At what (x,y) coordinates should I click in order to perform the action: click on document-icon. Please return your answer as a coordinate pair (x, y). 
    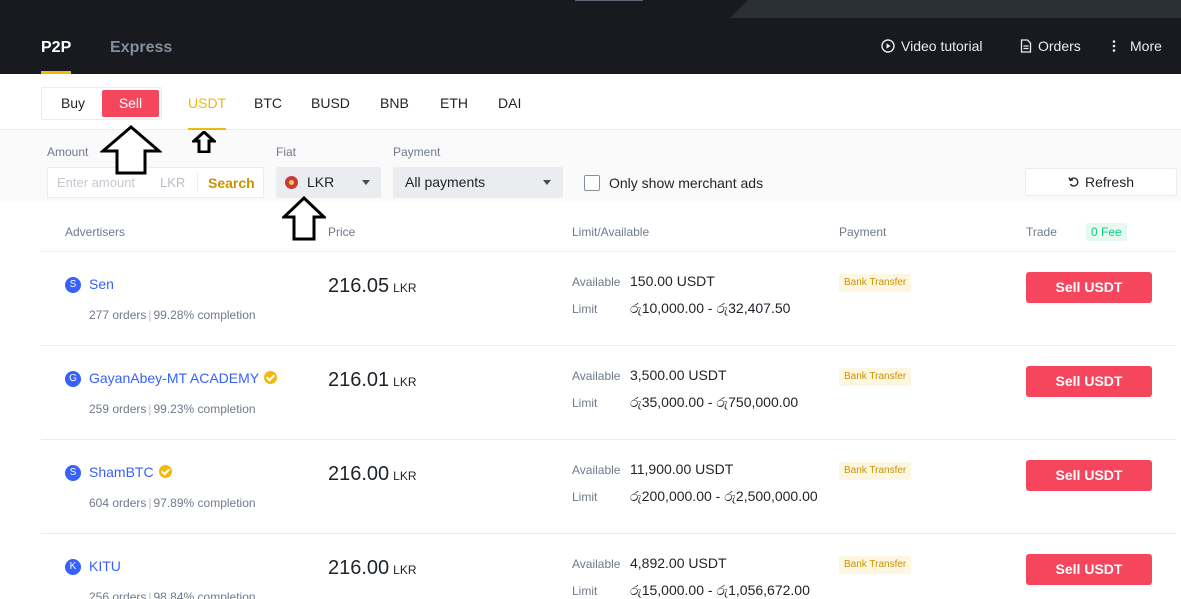
    Looking at the image, I should click on (1026, 46).